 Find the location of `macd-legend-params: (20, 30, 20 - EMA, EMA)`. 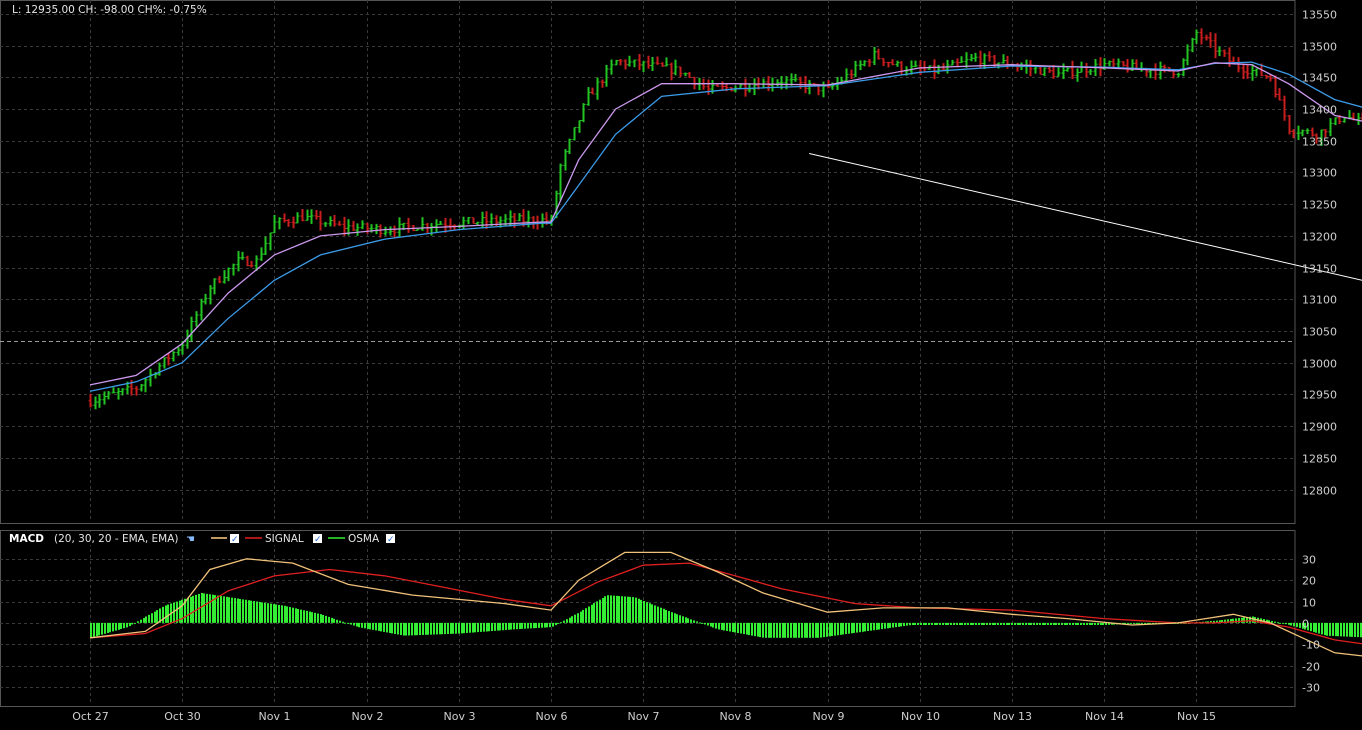

macd-legend-params: (20, 30, 20 - EMA, EMA) is located at coordinates (116, 539).